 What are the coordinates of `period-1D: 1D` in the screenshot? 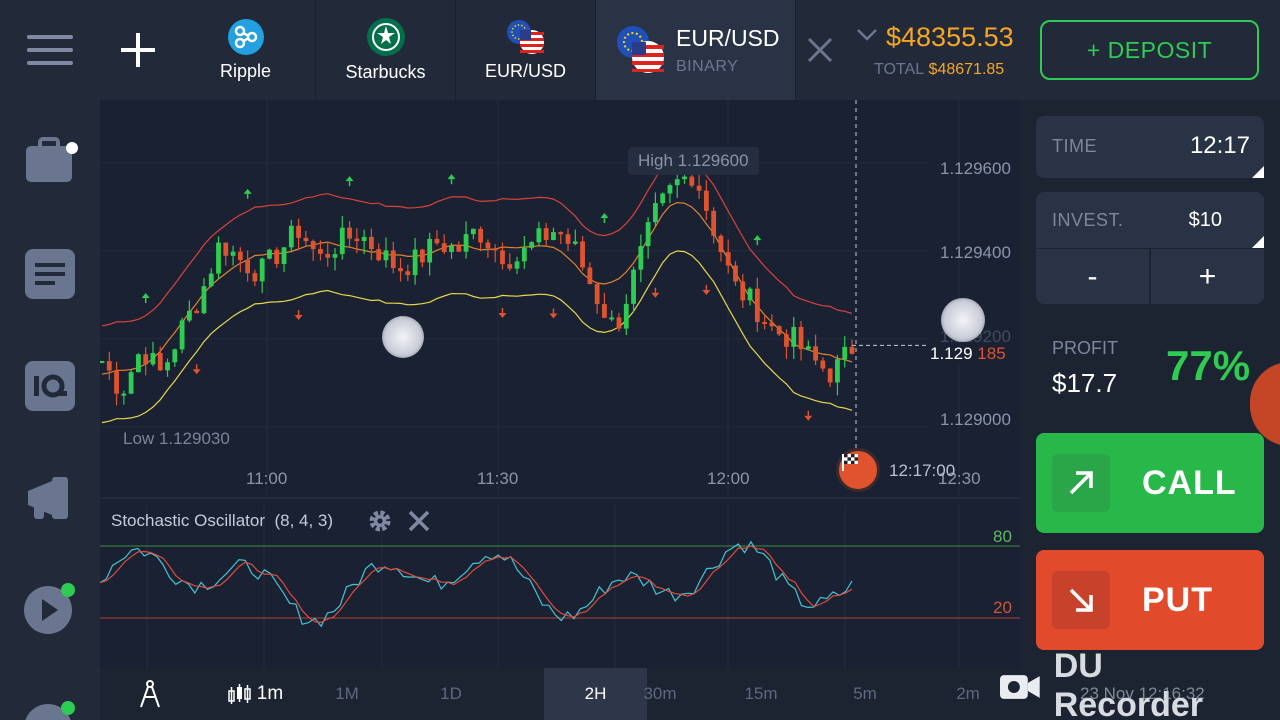 It's located at (451, 694).